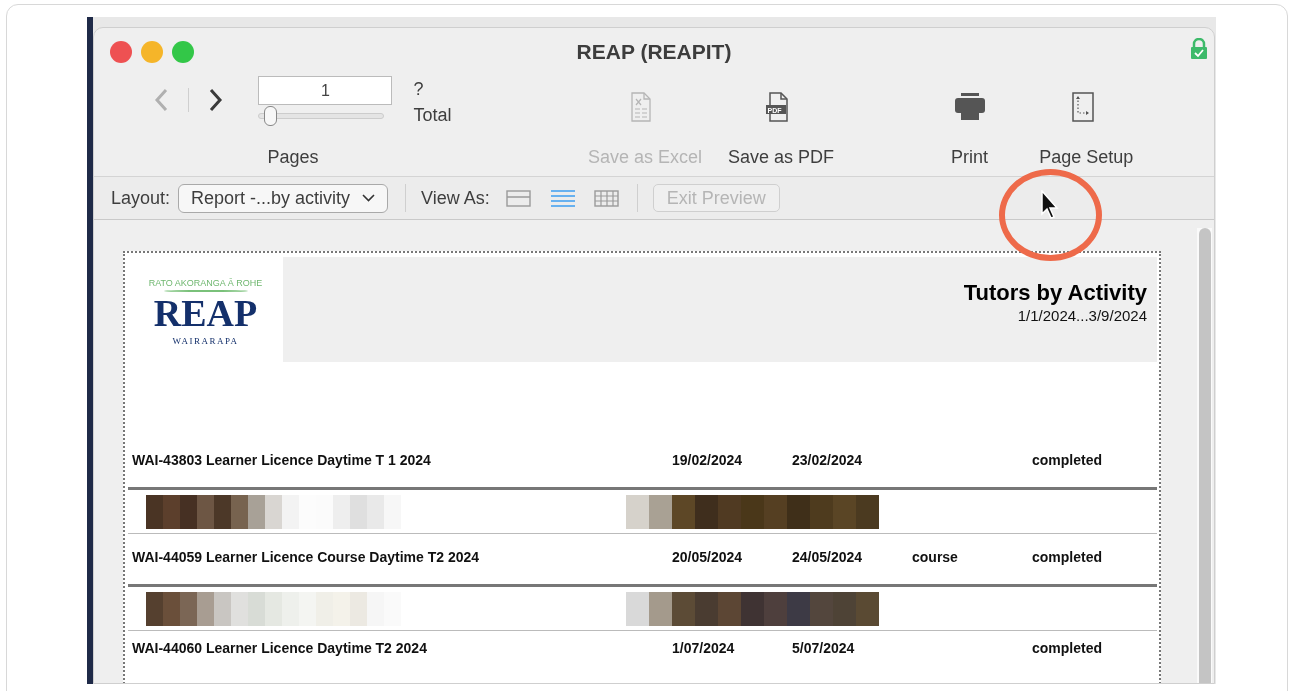 Image resolution: width=1294 pixels, height=691 pixels. What do you see at coordinates (562, 198) in the screenshot?
I see `list-view-icon` at bounding box center [562, 198].